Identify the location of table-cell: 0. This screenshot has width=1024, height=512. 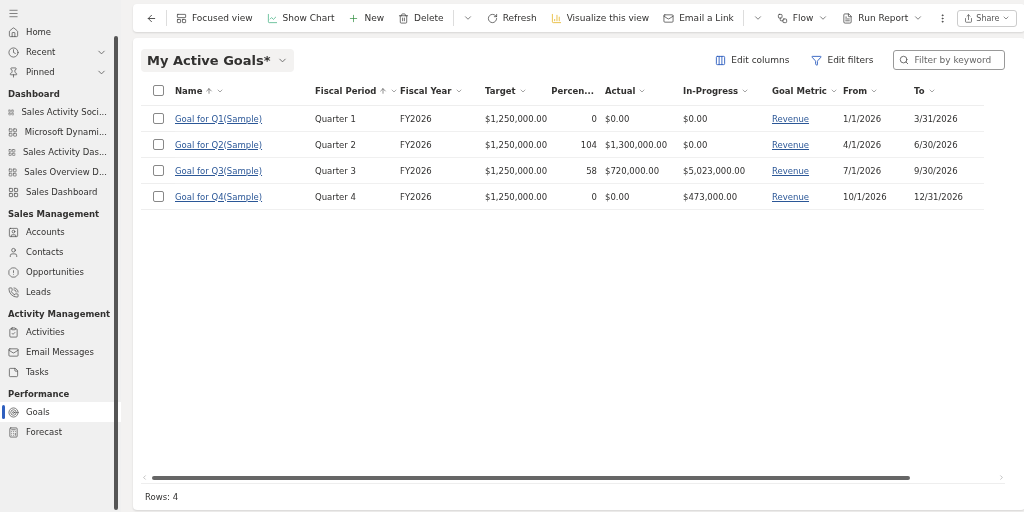
(594, 196).